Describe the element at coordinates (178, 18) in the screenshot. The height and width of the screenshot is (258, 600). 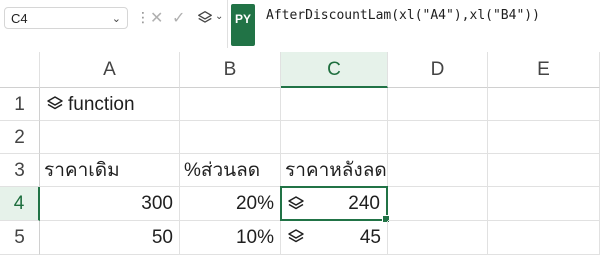
I see `check-icon: ✓` at that location.